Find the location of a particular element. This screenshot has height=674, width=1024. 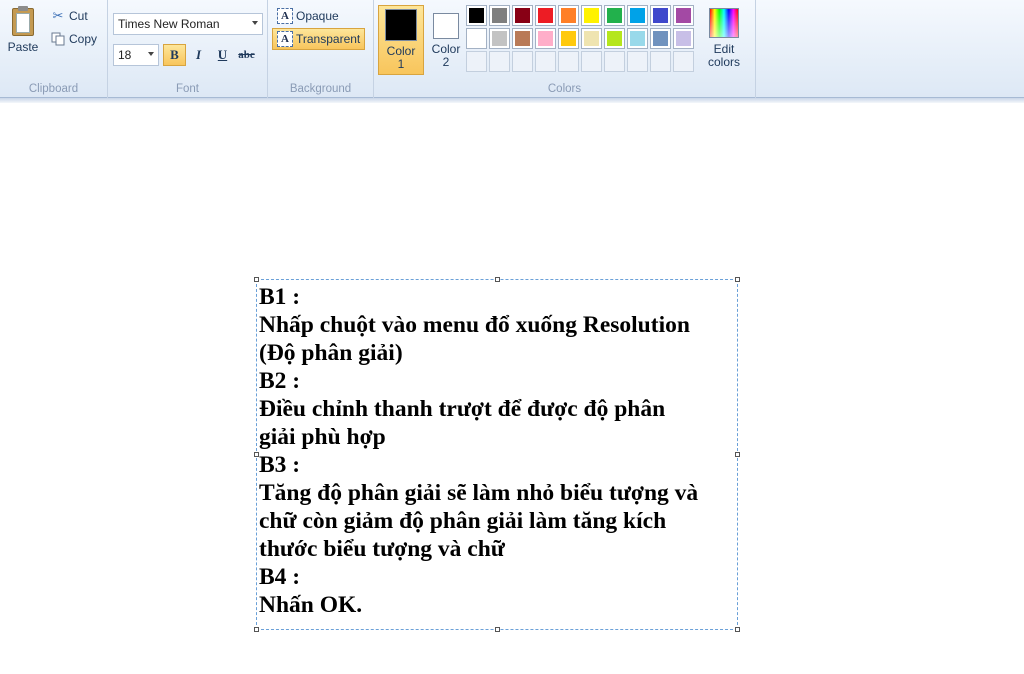

clipboard-group-label: Clipboard is located at coordinates (53, 89).